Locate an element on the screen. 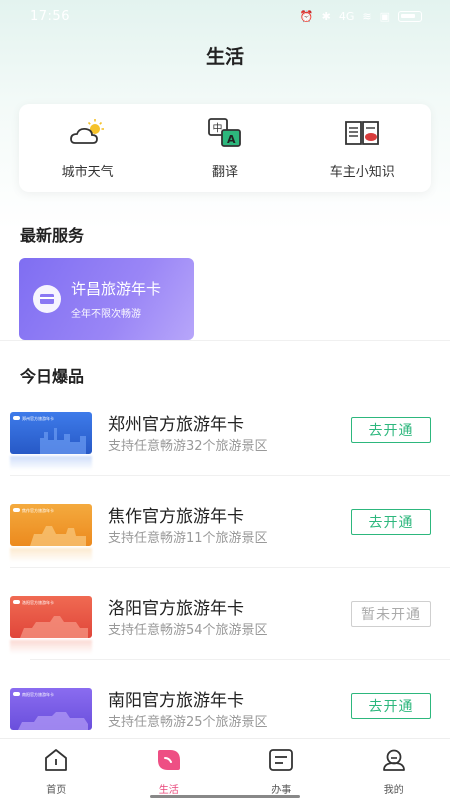 This screenshot has width=450, height=800. list-item: 郑州官方旅游年卡 郑州官方旅游年卡 支持任意畅游32个旅游景区 去开通 is located at coordinates (225, 430).